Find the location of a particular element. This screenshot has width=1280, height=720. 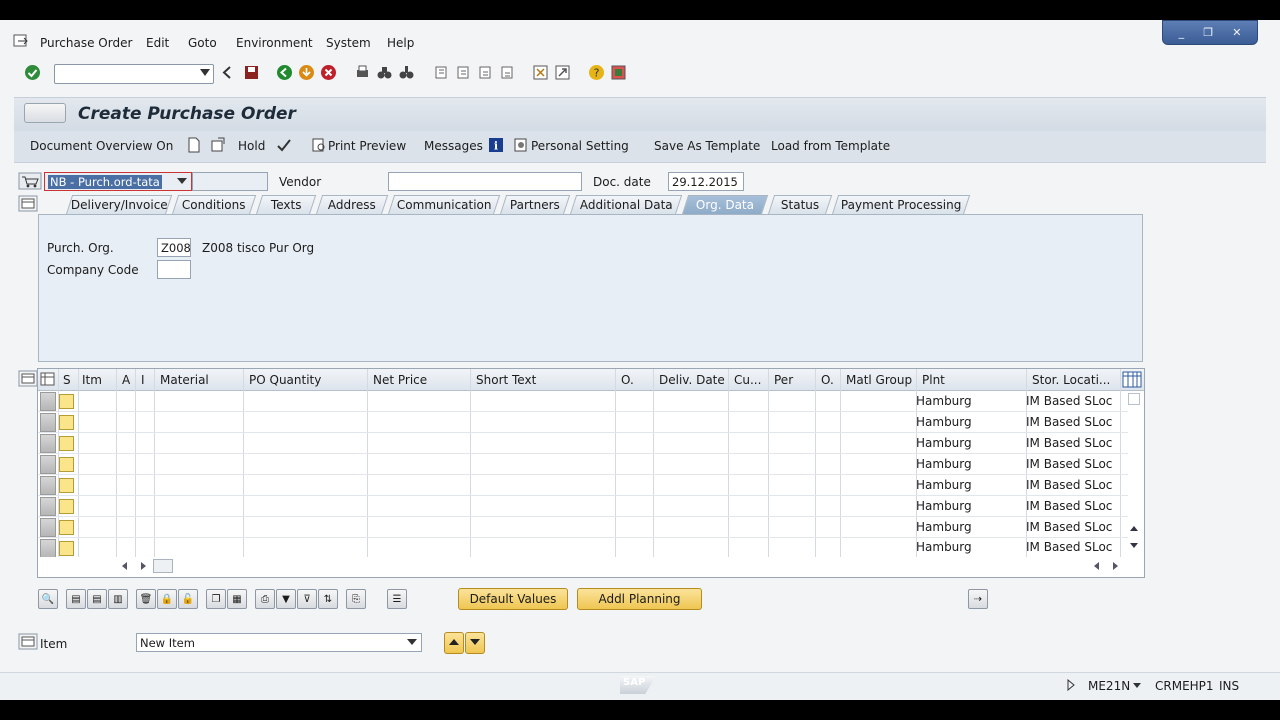

doc-date-input: 29.12.2015 is located at coordinates (706, 181).